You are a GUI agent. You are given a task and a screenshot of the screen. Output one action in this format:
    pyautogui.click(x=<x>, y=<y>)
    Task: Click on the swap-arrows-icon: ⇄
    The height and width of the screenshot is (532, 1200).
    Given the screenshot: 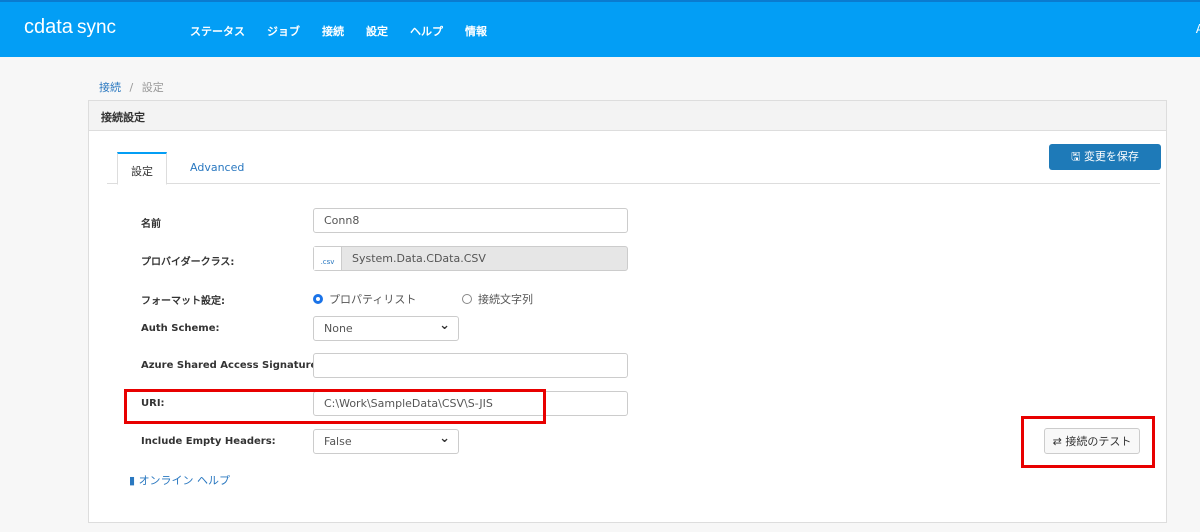 What is the action you would take?
    pyautogui.click(x=1059, y=441)
    